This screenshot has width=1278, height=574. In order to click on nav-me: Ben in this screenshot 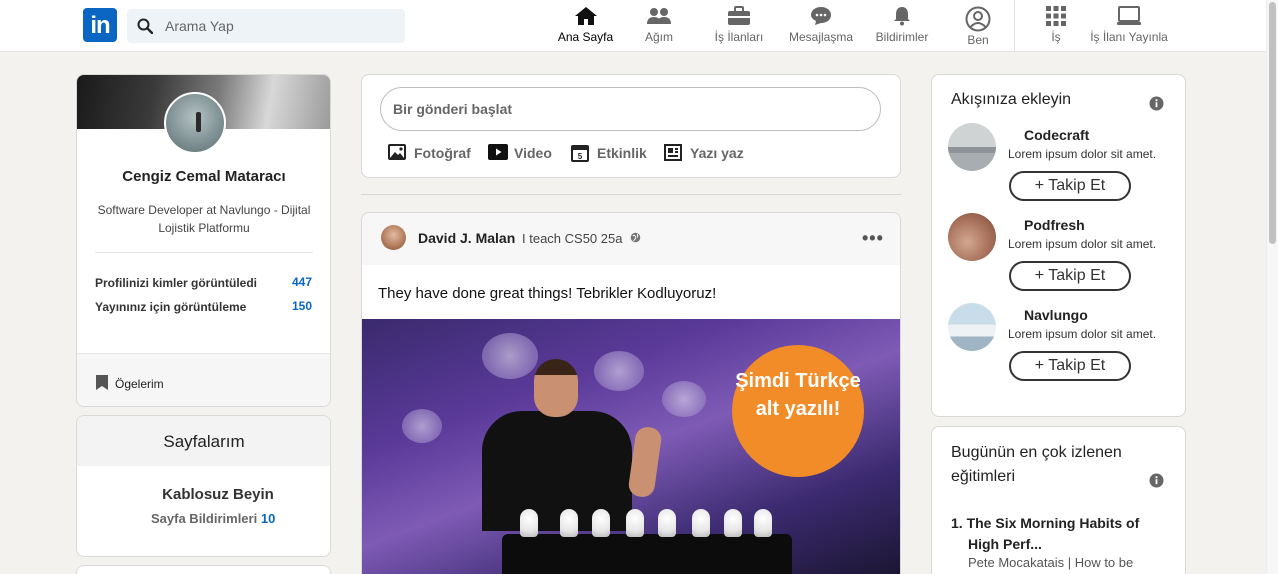, I will do `click(978, 27)`.